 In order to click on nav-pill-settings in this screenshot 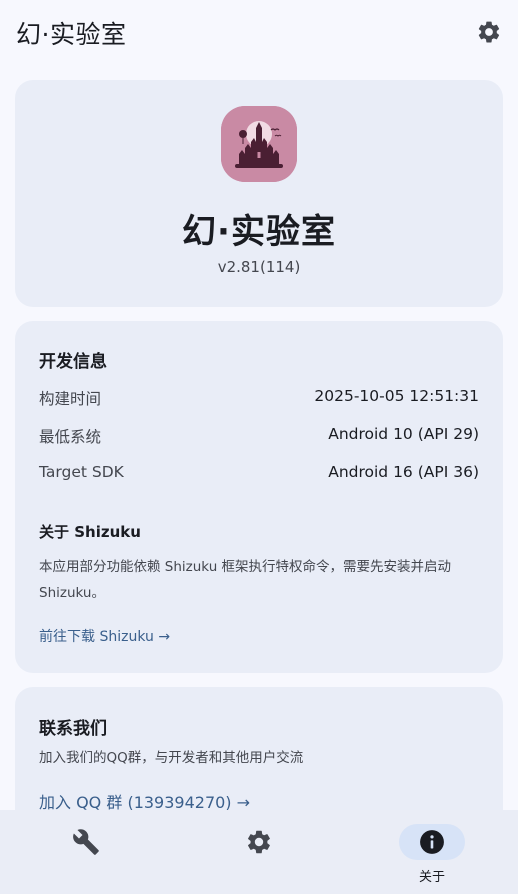, I will do `click(259, 842)`.